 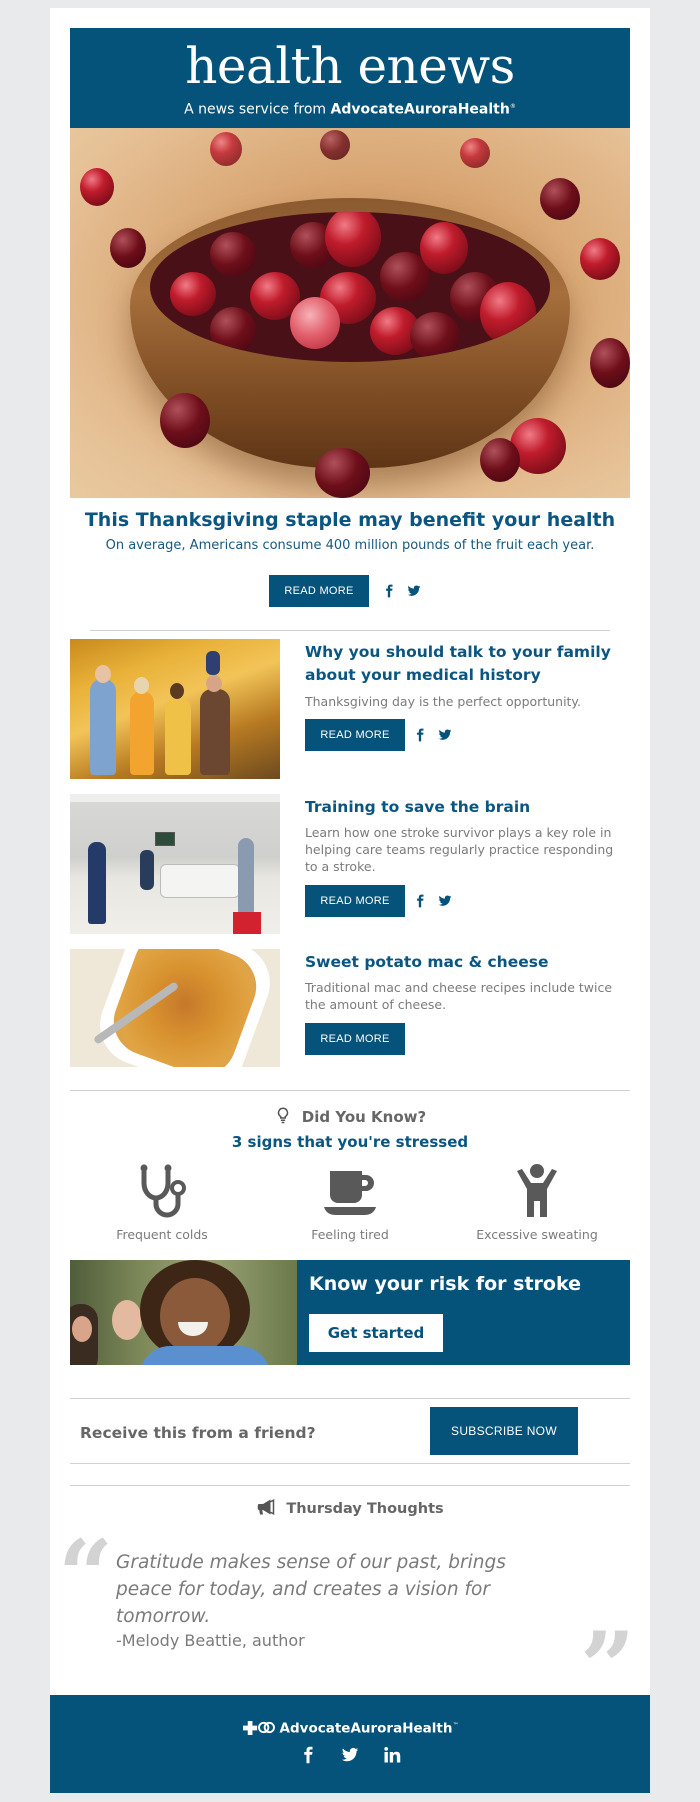 What do you see at coordinates (350, 1744) in the screenshot?
I see `footer: AdvocateAuroraHealth™` at bounding box center [350, 1744].